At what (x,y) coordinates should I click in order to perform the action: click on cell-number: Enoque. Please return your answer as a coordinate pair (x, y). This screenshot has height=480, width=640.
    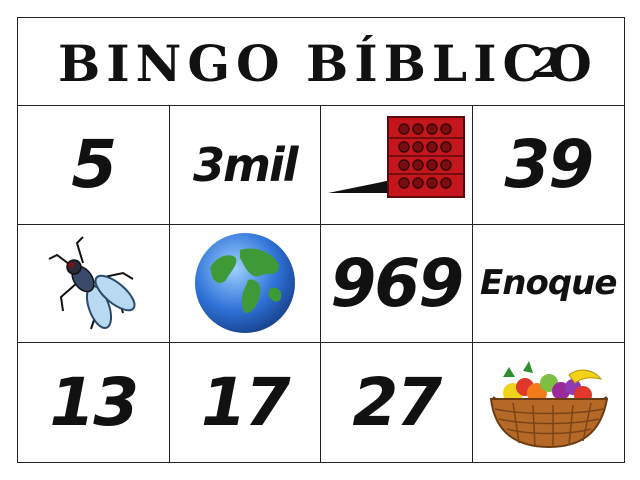
    Looking at the image, I should click on (548, 283).